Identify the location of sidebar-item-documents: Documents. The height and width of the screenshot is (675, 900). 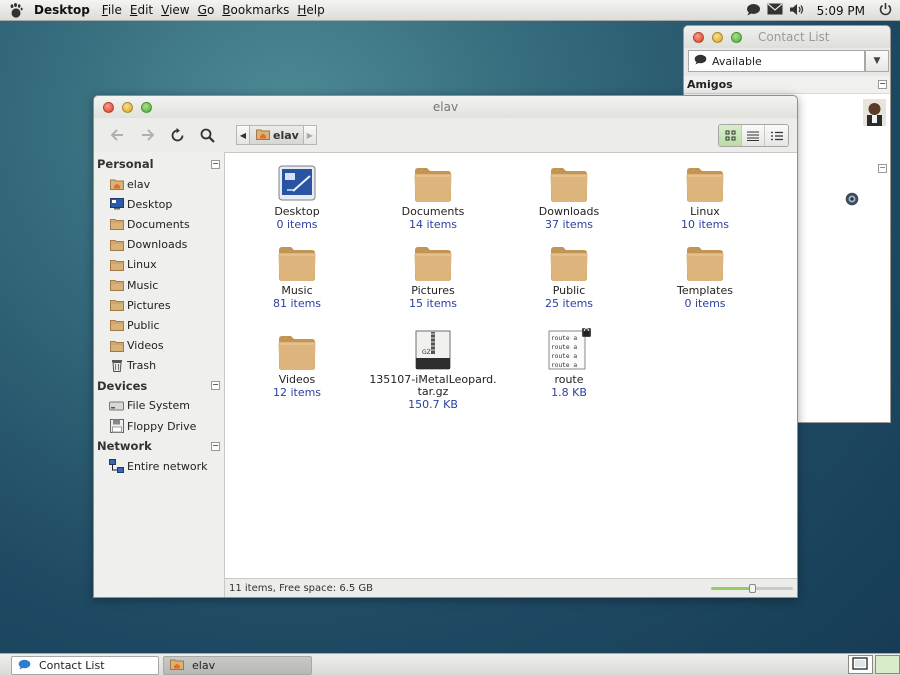
(159, 224).